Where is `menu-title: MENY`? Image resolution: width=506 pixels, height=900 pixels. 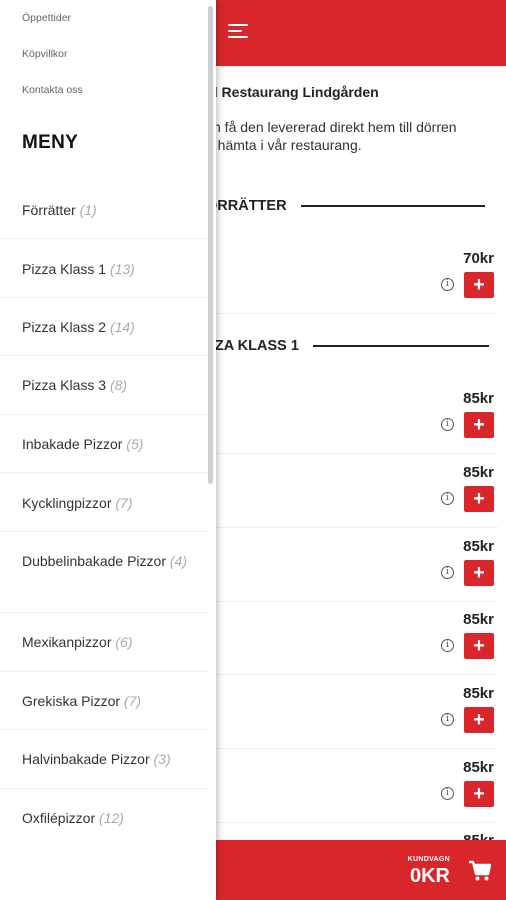 menu-title: MENY is located at coordinates (50, 142).